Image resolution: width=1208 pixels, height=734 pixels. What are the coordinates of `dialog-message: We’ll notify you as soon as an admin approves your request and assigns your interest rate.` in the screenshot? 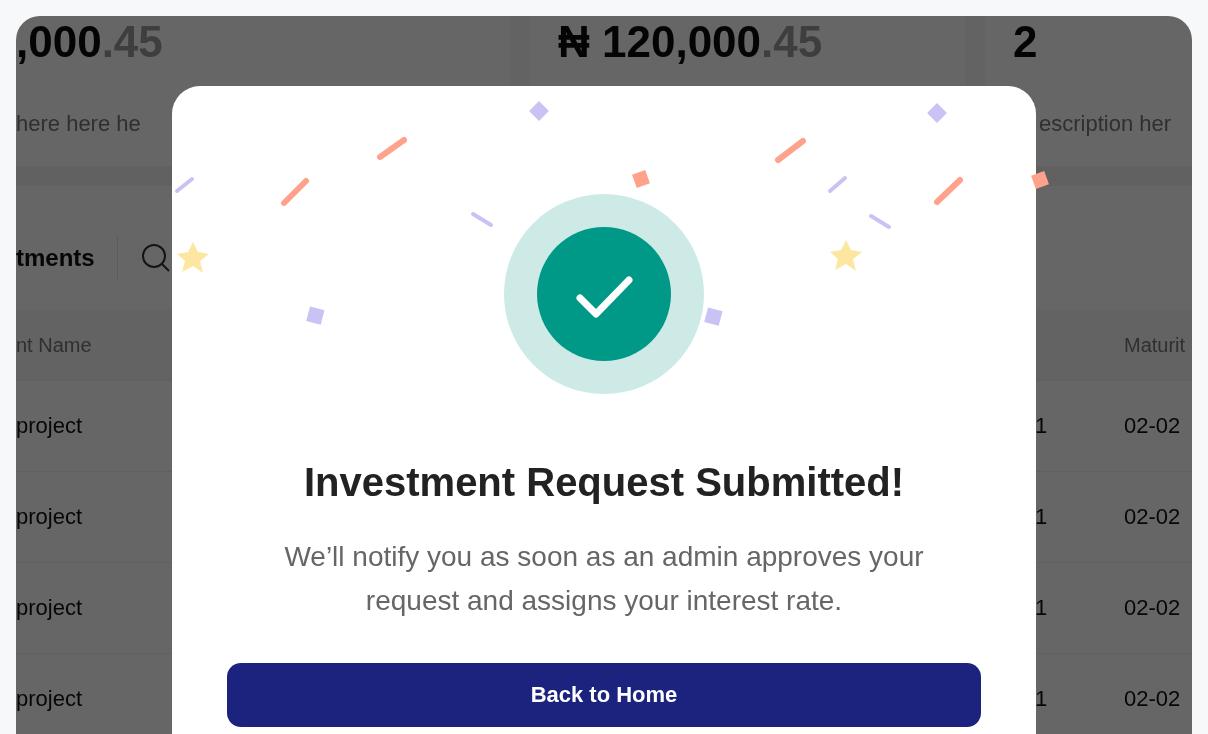 It's located at (604, 579).